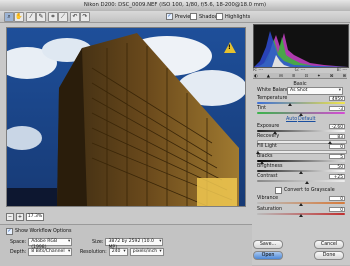 Image resolution: width=350 pixels, height=266 pixels. Describe the element at coordinates (301, 114) in the screenshot. I see `tint-thumb` at that location.